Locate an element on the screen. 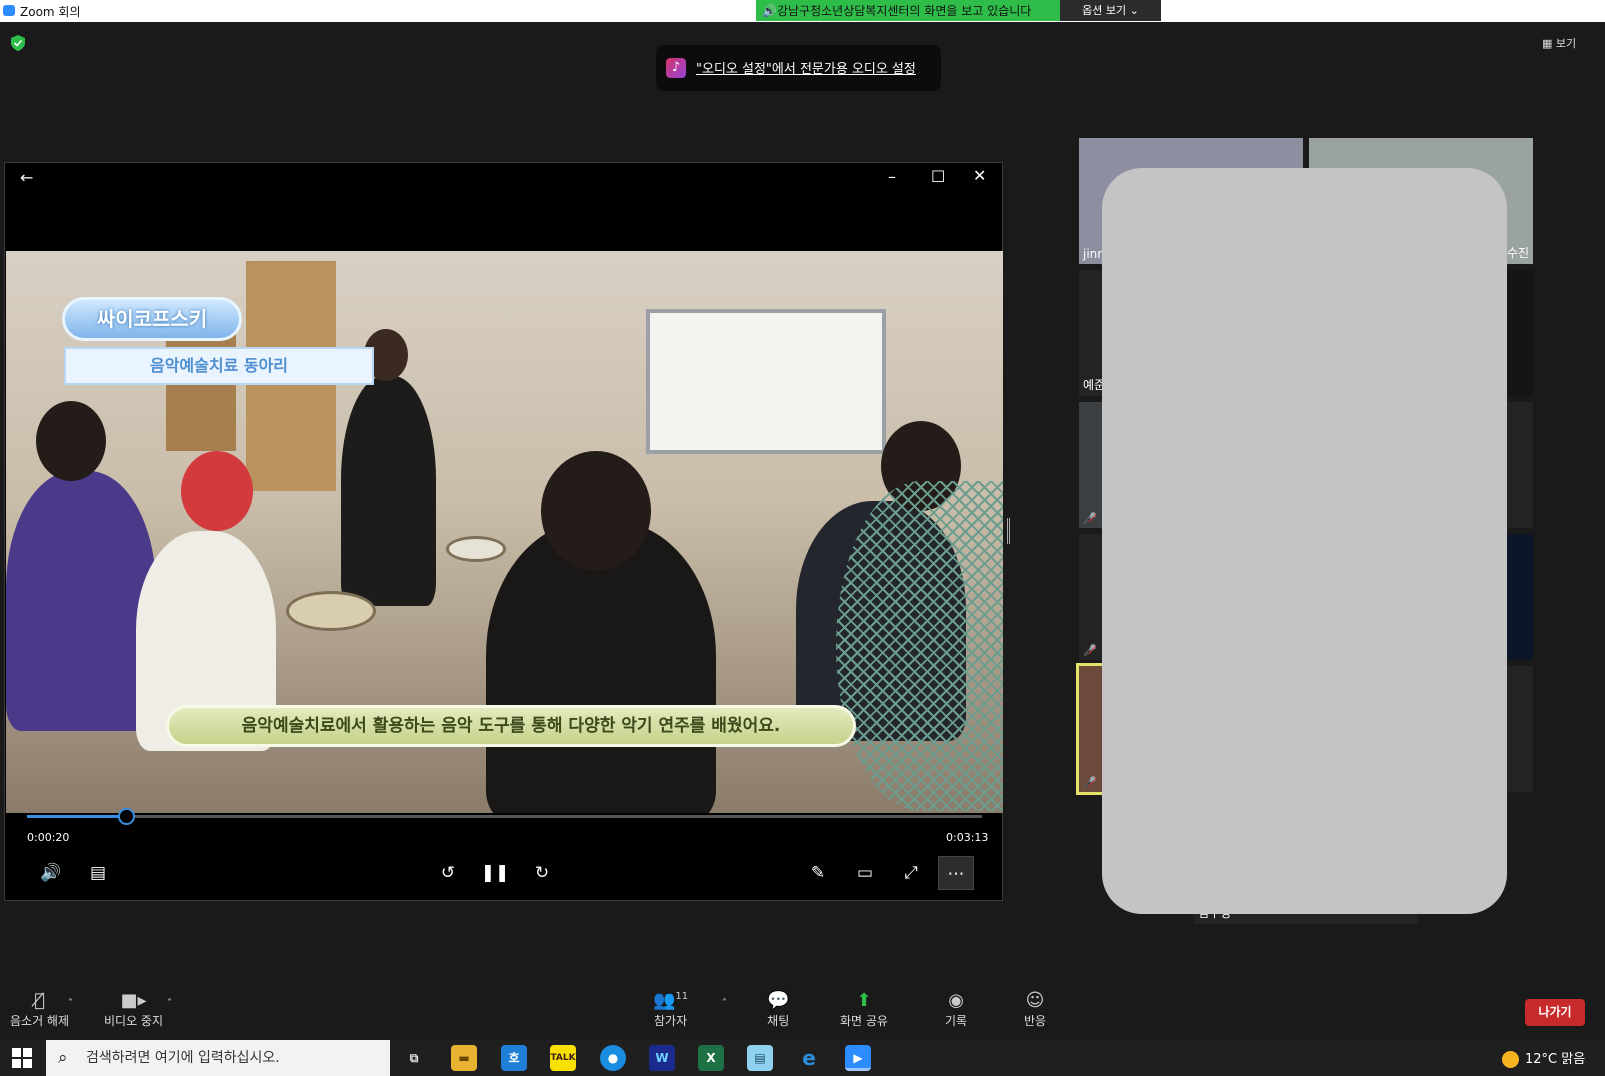 Image resolution: width=1605 pixels, height=1076 pixels. screen-share-banner: 🔊강남구청소년상담복지센터의 화면을 보고 있습니다 is located at coordinates (908, 10).